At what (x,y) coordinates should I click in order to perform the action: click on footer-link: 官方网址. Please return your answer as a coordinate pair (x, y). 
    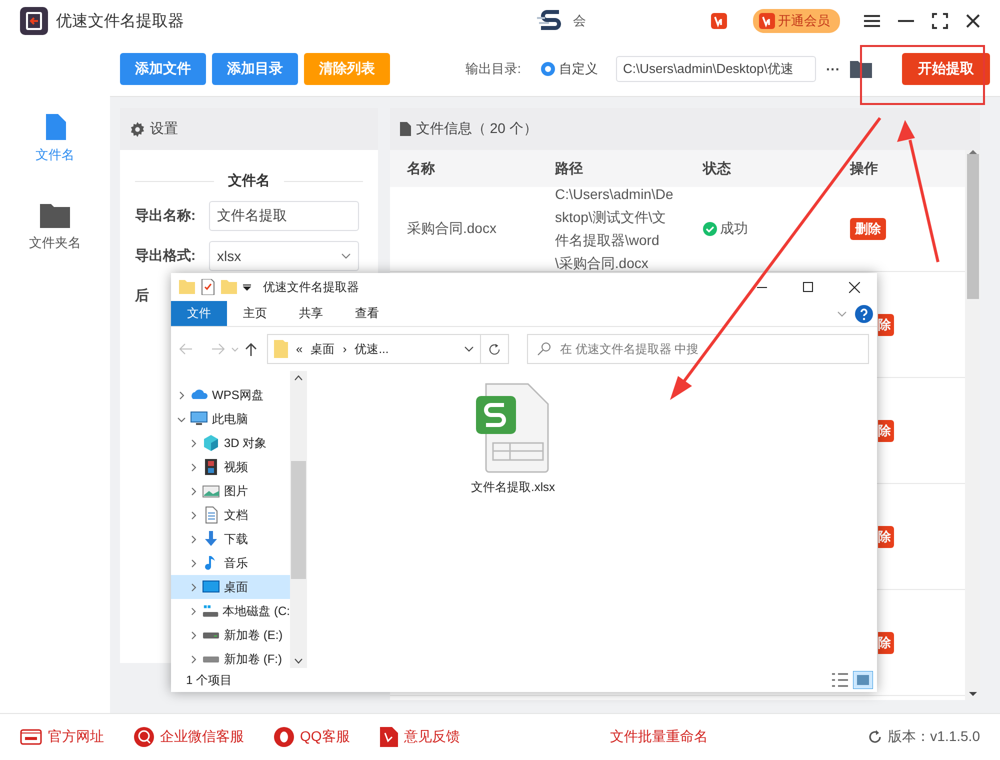
    Looking at the image, I should click on (62, 737).